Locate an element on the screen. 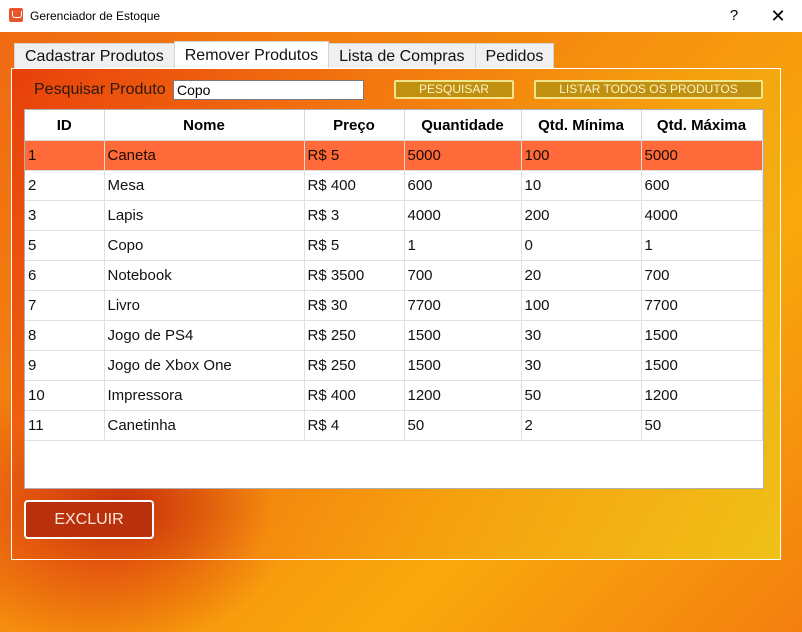 The width and height of the screenshot is (802, 632). table-cell: R$ 3 is located at coordinates (354, 215).